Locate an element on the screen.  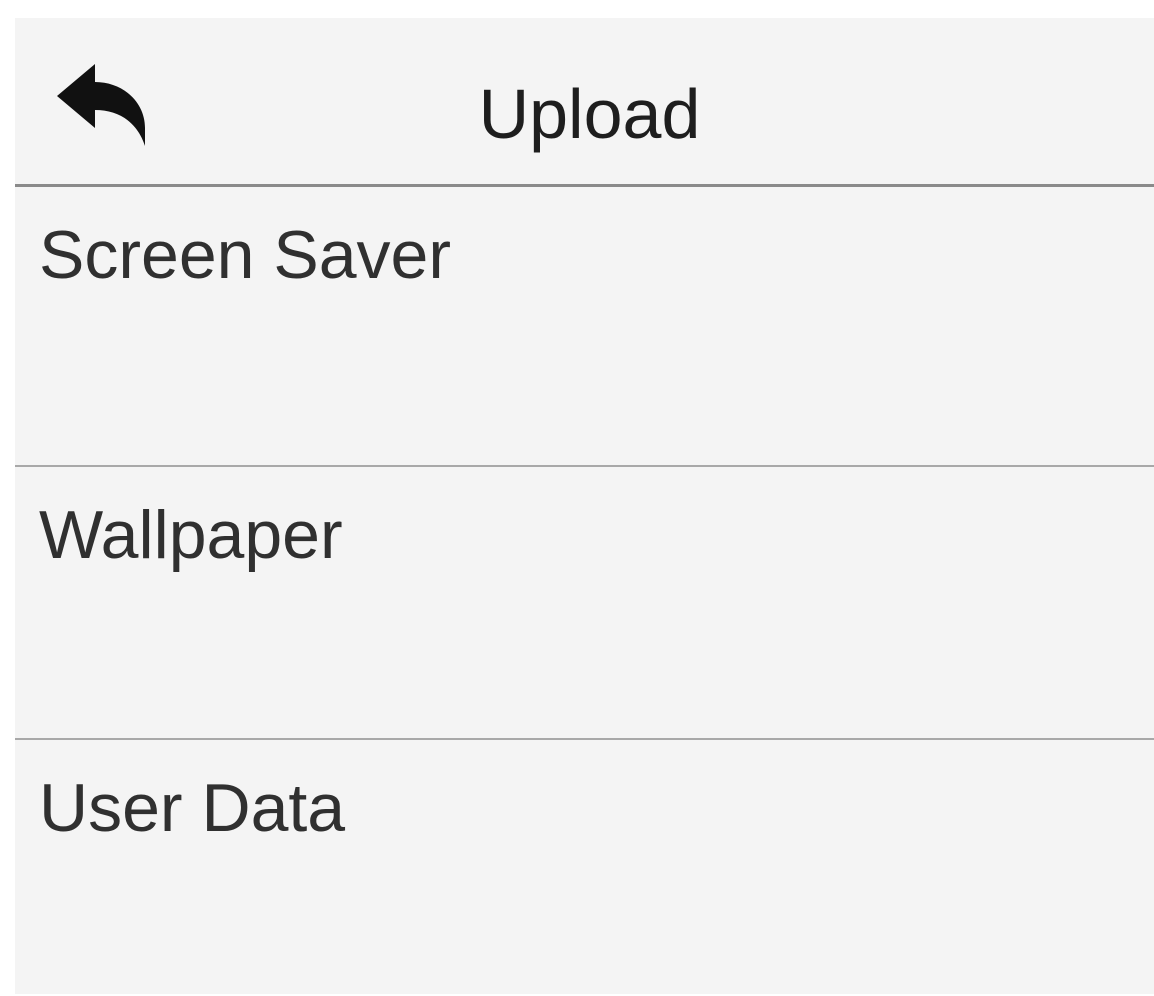
menu-item-label: Wallpaper is located at coordinates (191, 535).